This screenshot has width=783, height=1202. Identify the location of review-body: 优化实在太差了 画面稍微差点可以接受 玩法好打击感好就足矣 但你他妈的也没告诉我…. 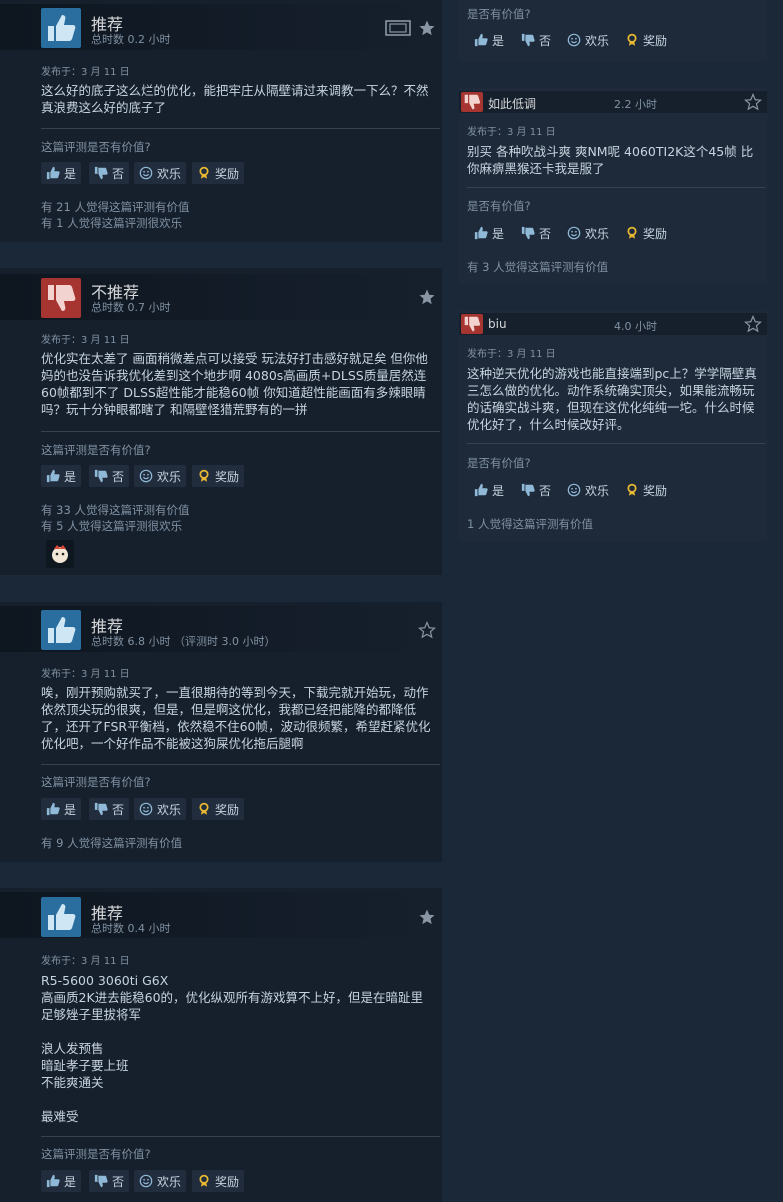
(234, 384).